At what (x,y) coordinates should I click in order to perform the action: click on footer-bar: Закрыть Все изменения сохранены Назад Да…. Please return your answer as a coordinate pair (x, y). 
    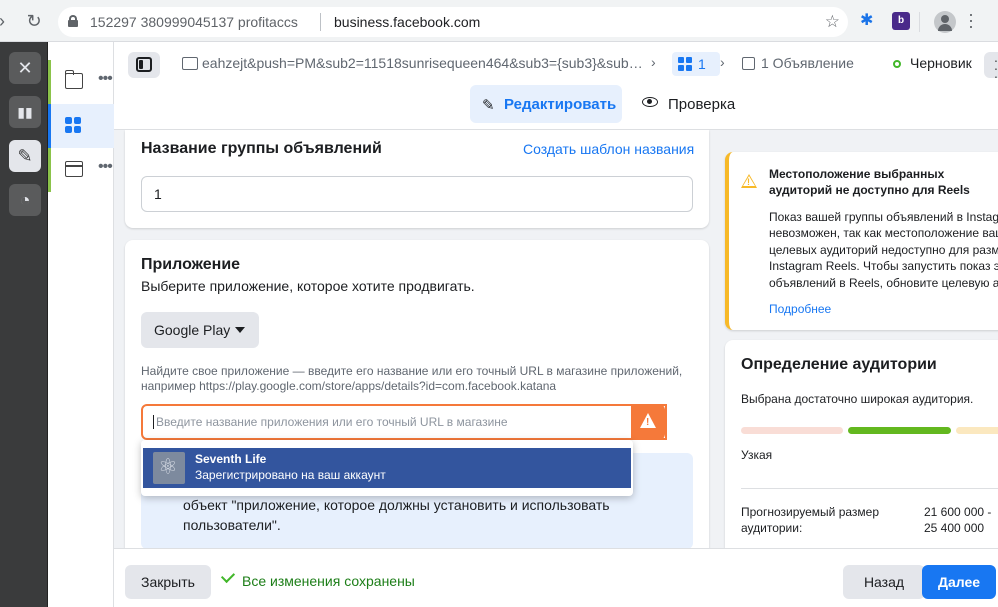
    Looking at the image, I should click on (556, 577).